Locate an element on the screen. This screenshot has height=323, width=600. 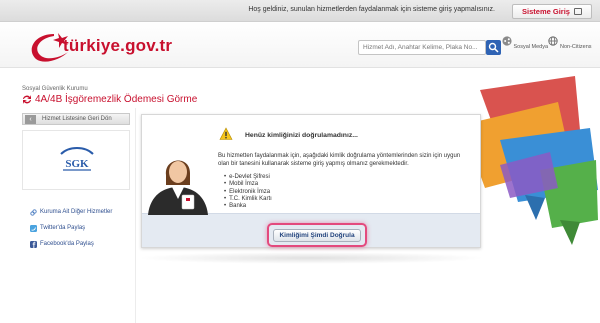
sidebar-link-label: Kuruma Ait Diğer Hizmetler is located at coordinates (76, 212).